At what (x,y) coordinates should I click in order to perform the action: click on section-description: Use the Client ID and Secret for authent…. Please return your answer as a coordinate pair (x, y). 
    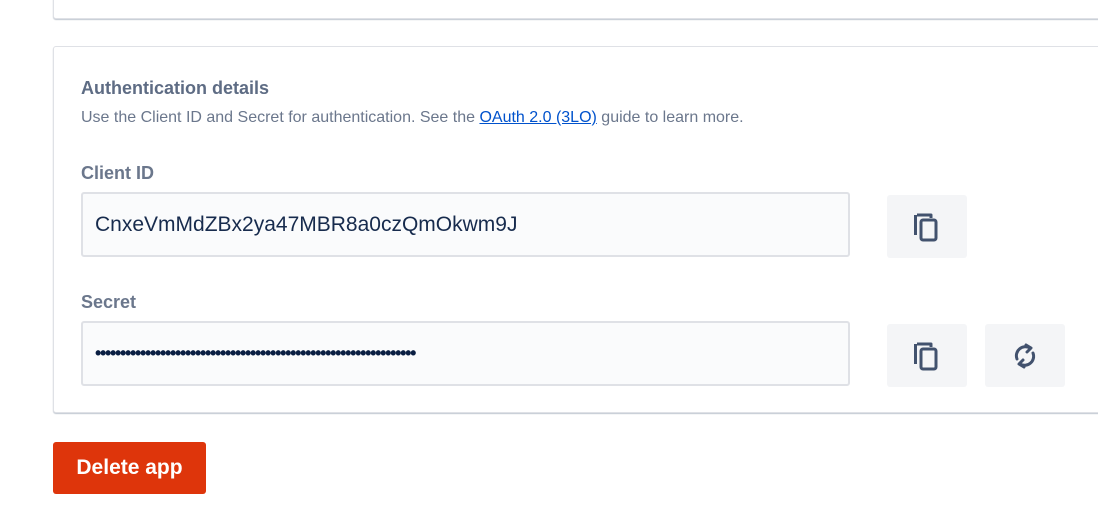
    Looking at the image, I should click on (412, 118).